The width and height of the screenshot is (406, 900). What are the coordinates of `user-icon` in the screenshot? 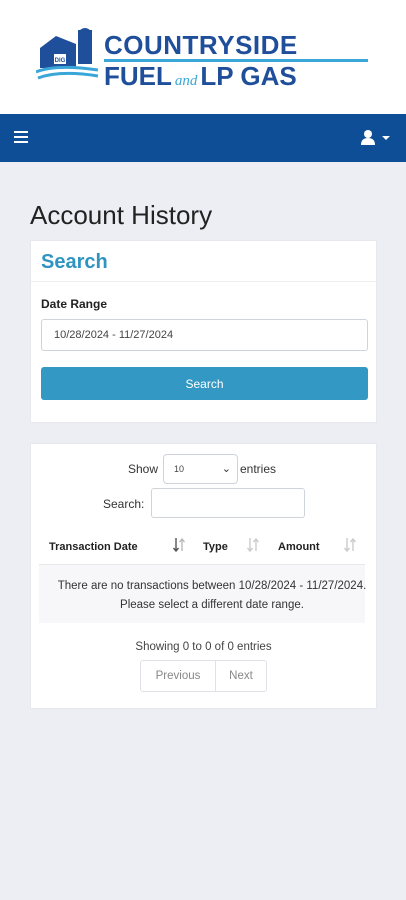 It's located at (375, 137).